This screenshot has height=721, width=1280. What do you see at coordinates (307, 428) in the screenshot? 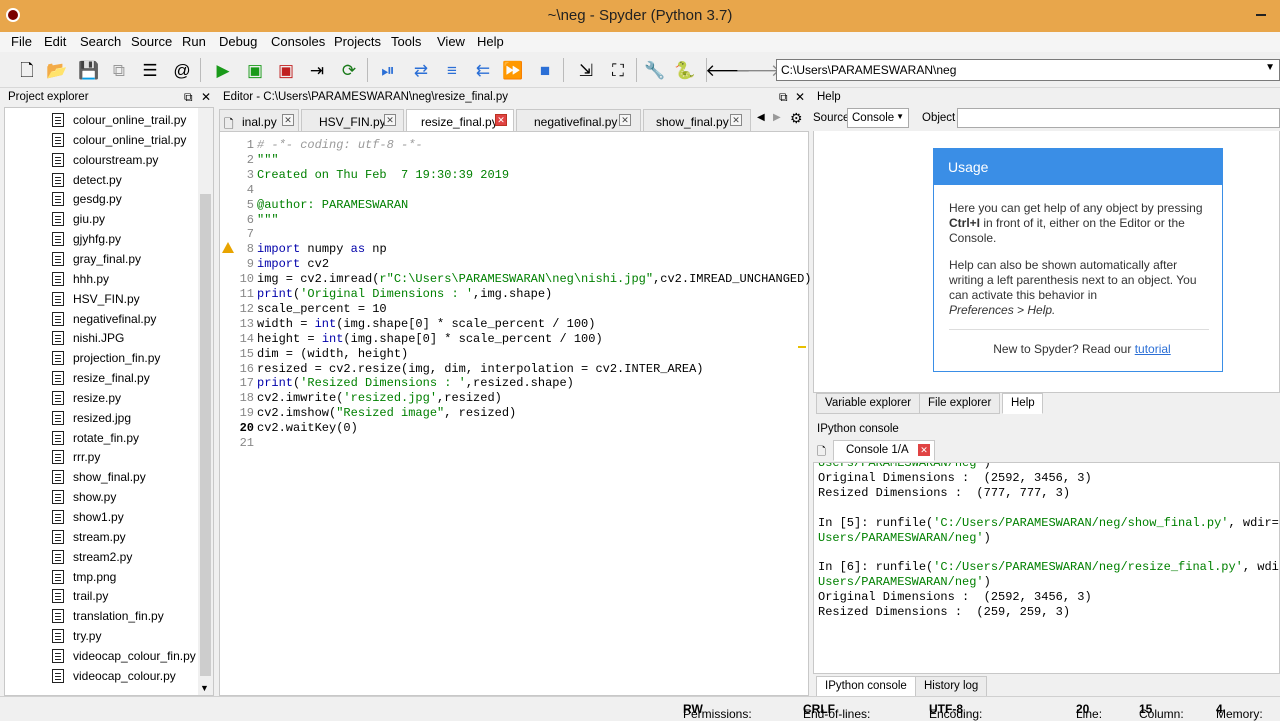
I see `code-line: cv2.waitKey(0)` at bounding box center [307, 428].